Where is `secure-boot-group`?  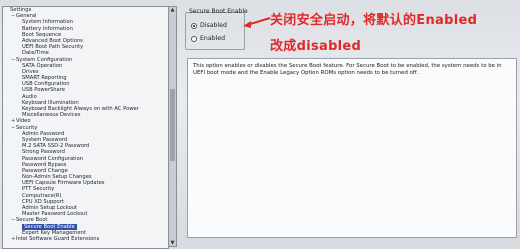 secure-boot-group is located at coordinates (215, 31).